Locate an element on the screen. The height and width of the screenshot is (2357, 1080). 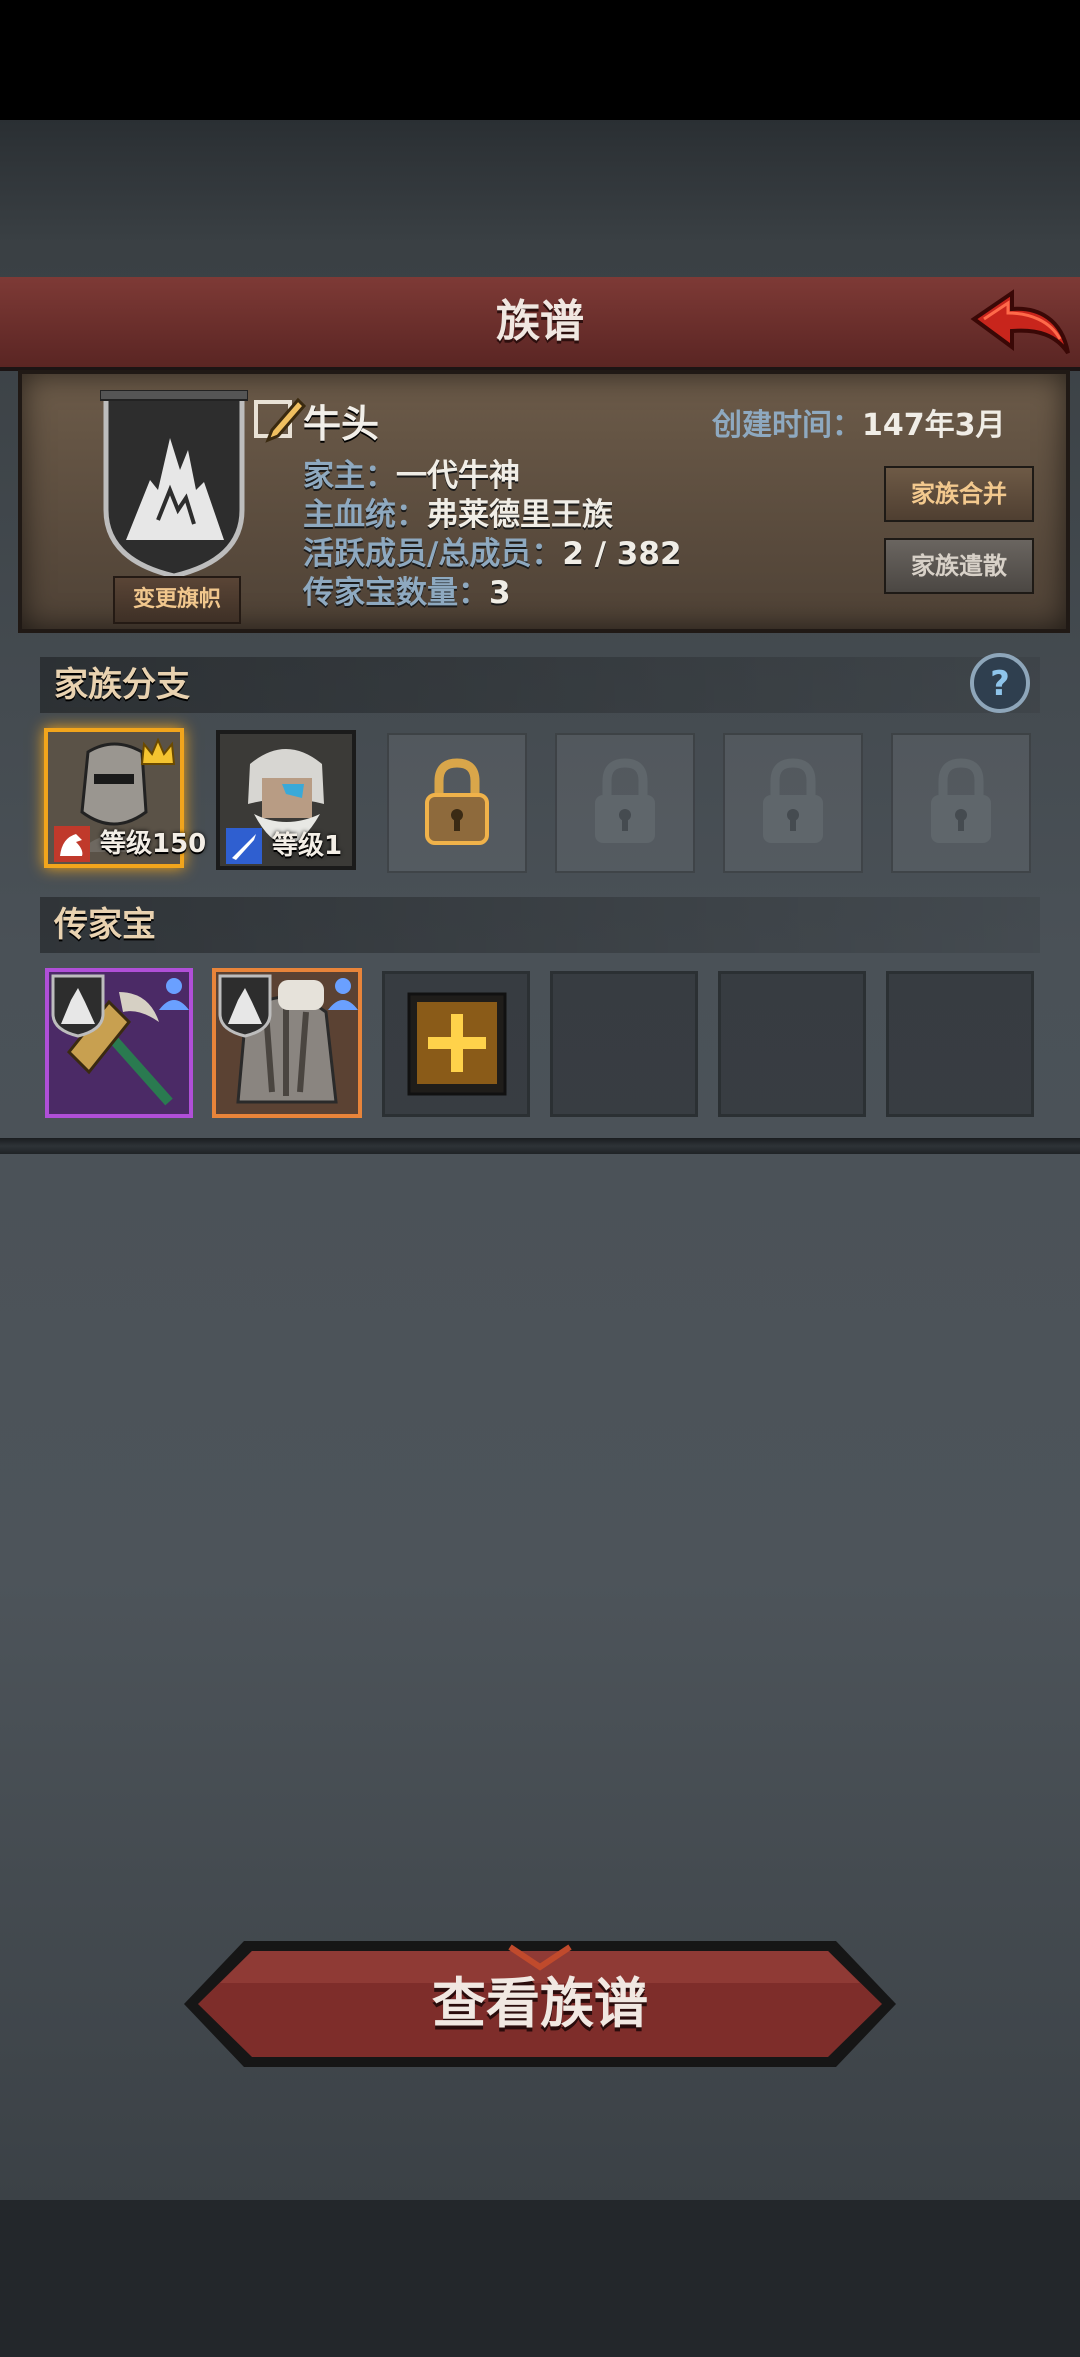
beast-class-icon is located at coordinates (72, 844).